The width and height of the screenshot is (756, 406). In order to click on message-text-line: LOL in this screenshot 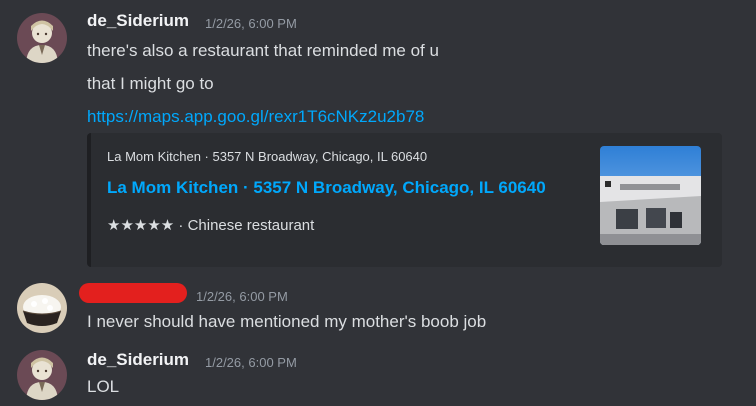, I will do `click(103, 386)`.